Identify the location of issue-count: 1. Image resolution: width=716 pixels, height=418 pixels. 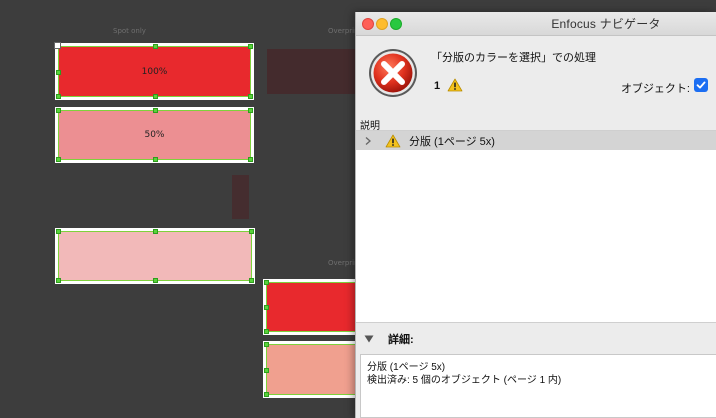
(437, 86).